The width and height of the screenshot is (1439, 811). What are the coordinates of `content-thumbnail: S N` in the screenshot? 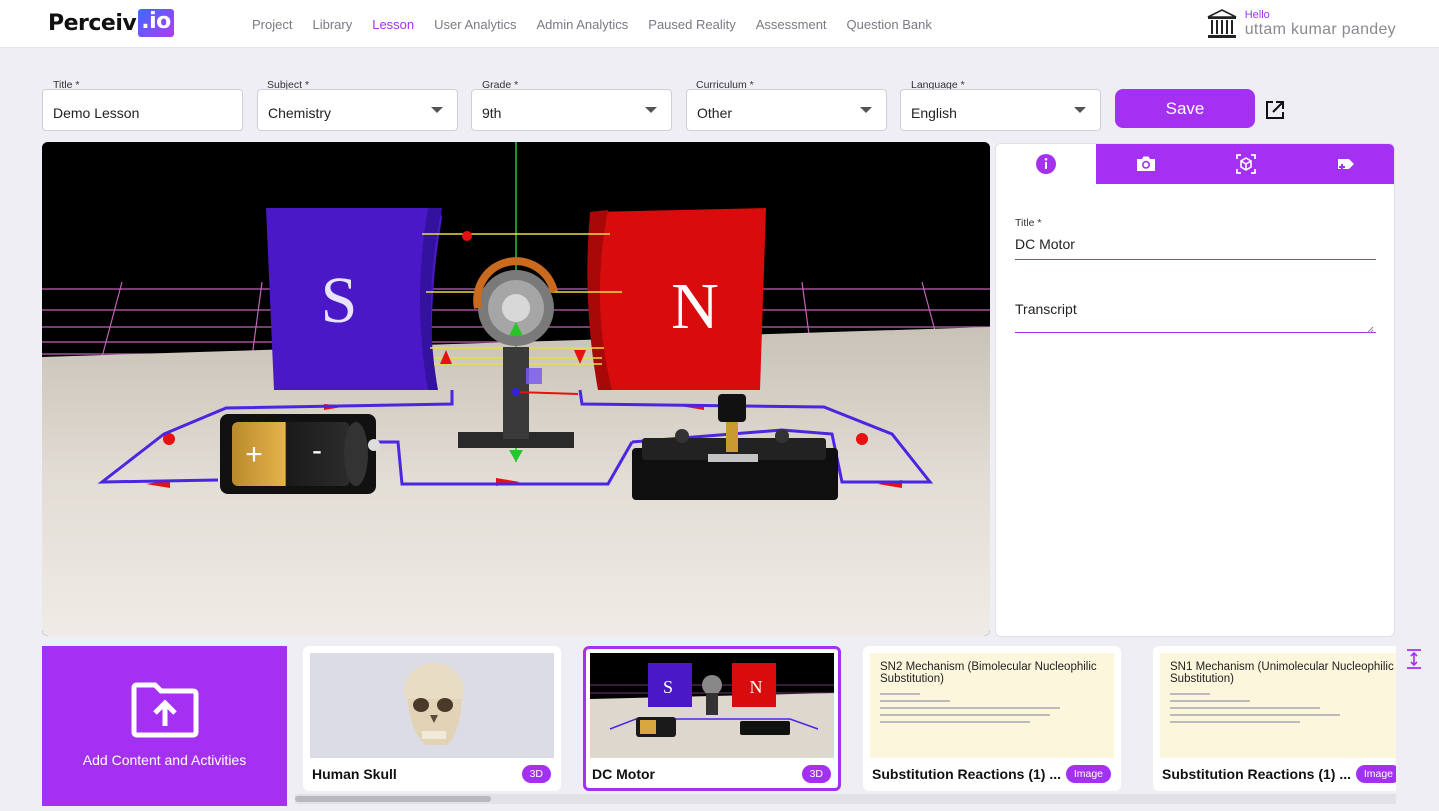 It's located at (712, 705).